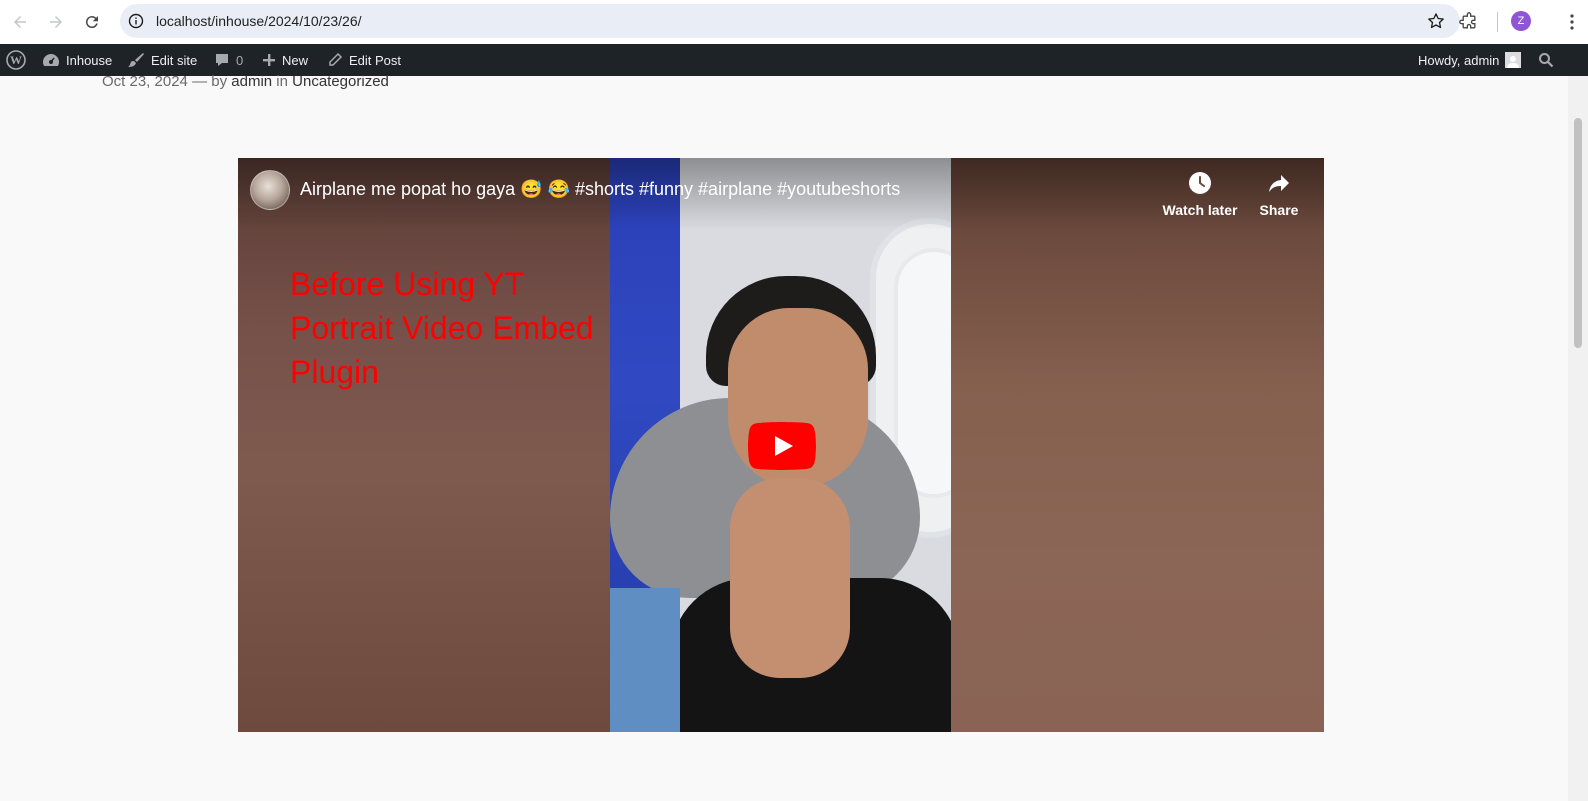  I want to click on wordpress-logo-icon: W, so click(16, 60).